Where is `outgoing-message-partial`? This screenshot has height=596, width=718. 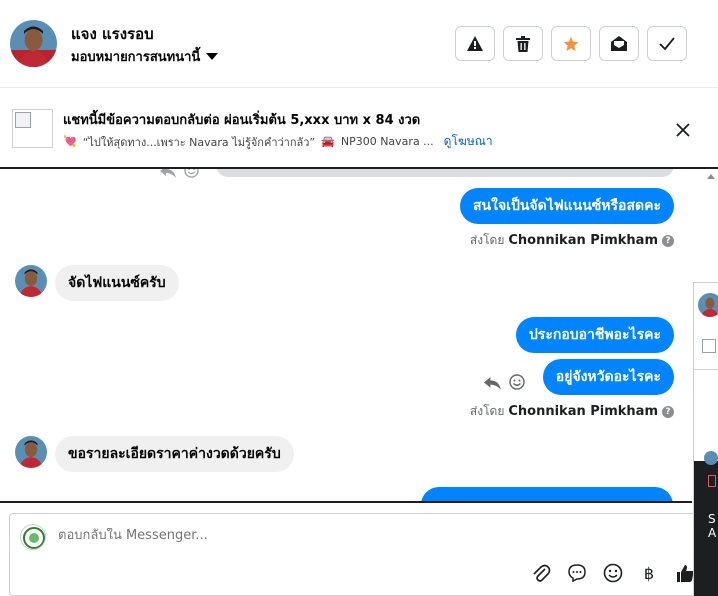
outgoing-message-partial is located at coordinates (547, 494).